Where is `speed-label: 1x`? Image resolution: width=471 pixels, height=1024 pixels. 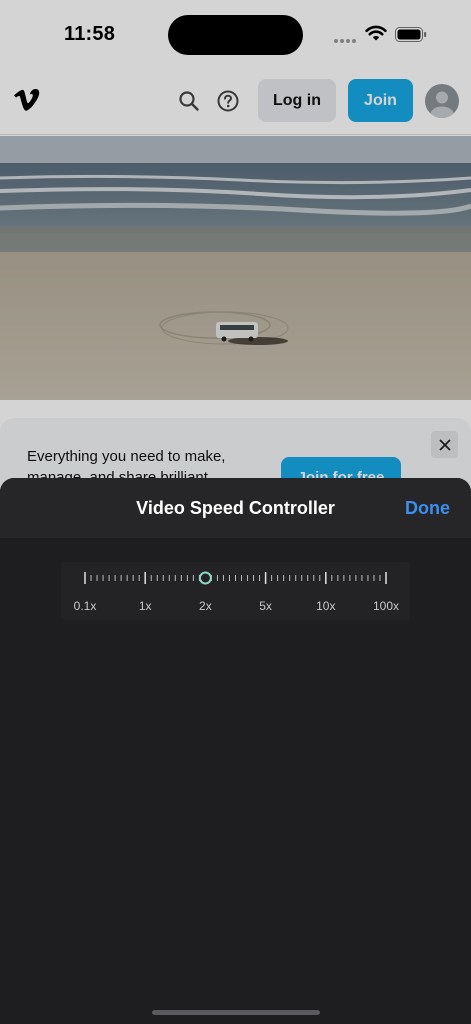
speed-label: 1x is located at coordinates (145, 606).